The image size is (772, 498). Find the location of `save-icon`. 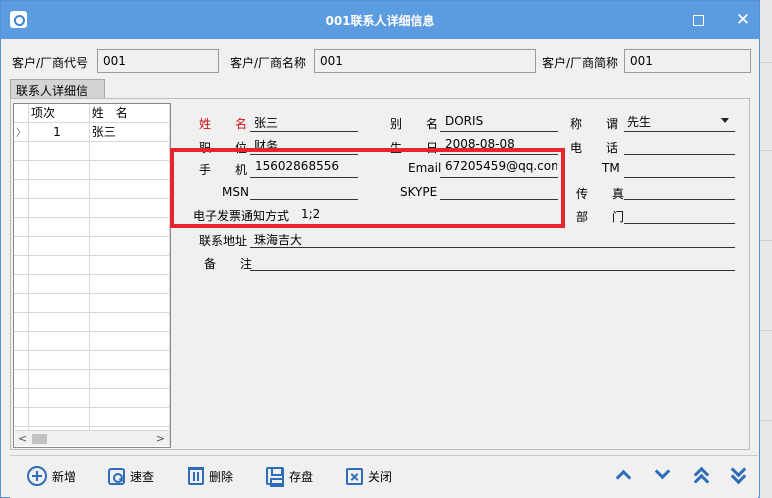

save-icon is located at coordinates (275, 477).